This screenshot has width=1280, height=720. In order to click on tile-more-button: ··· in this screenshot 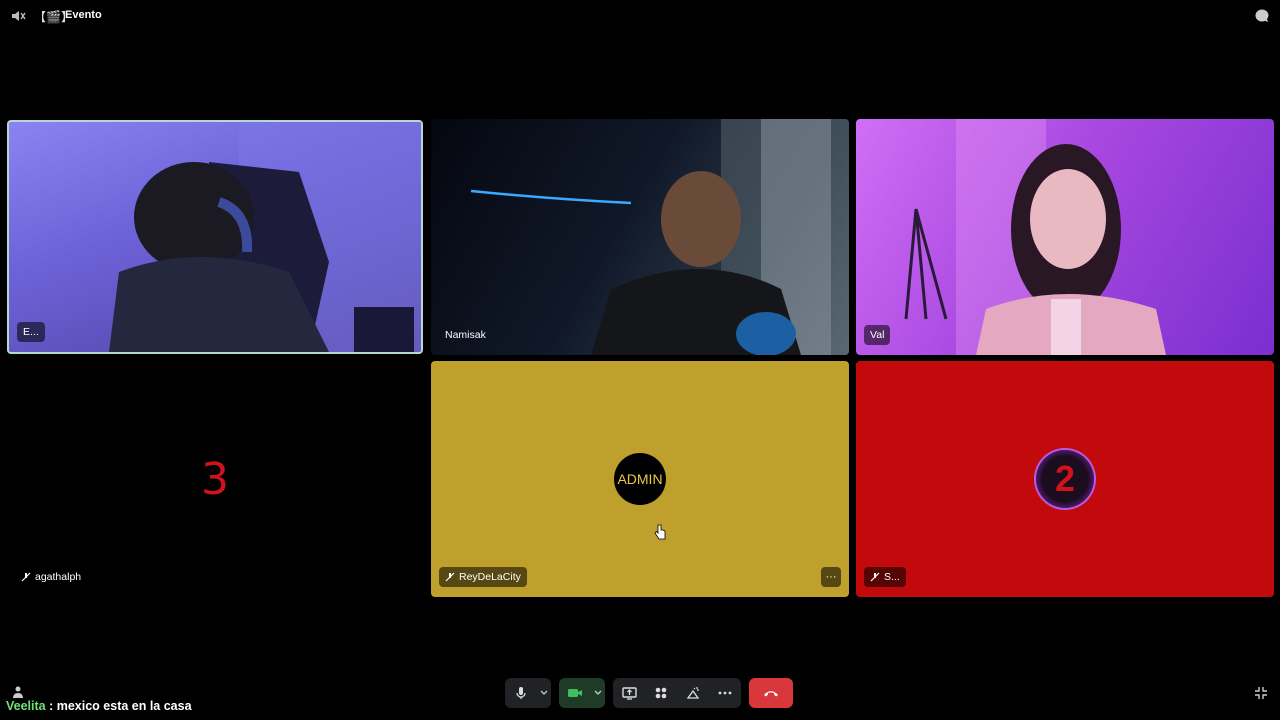, I will do `click(831, 577)`.